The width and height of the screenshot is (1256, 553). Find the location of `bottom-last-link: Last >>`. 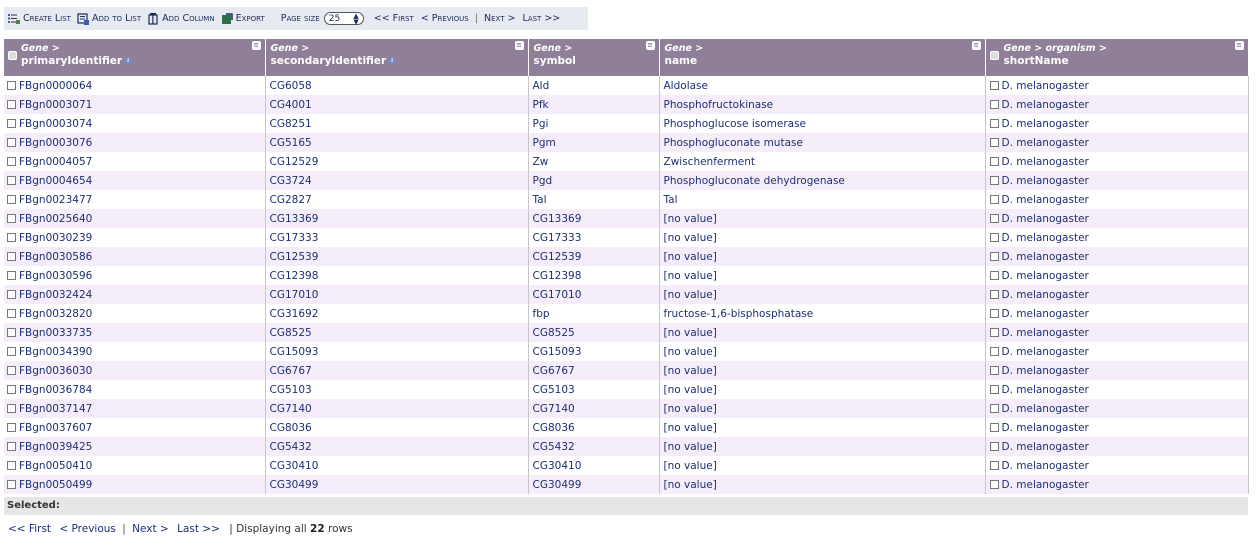

bottom-last-link: Last >> is located at coordinates (198, 529).